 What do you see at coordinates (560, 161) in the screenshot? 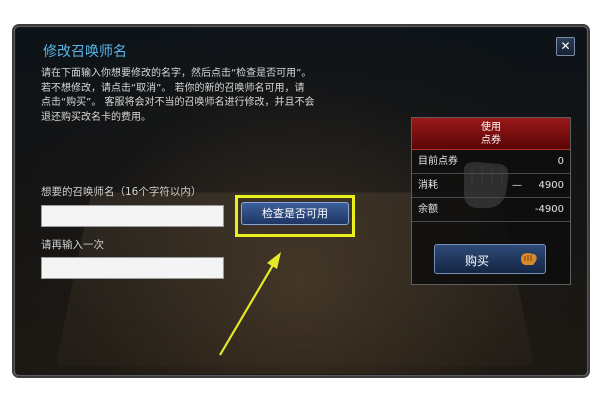
I see `row-value: 0` at bounding box center [560, 161].